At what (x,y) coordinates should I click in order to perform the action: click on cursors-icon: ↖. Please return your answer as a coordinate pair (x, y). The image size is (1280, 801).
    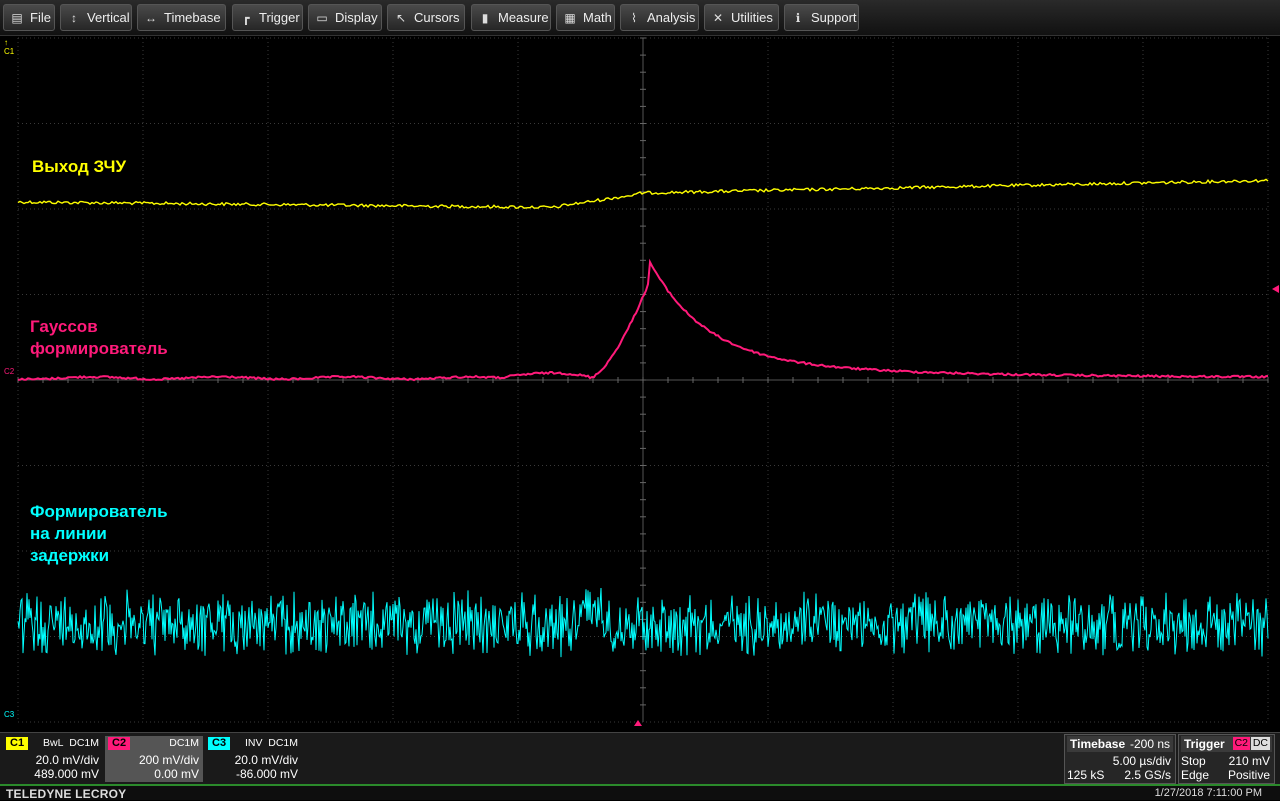
    Looking at the image, I should click on (401, 17).